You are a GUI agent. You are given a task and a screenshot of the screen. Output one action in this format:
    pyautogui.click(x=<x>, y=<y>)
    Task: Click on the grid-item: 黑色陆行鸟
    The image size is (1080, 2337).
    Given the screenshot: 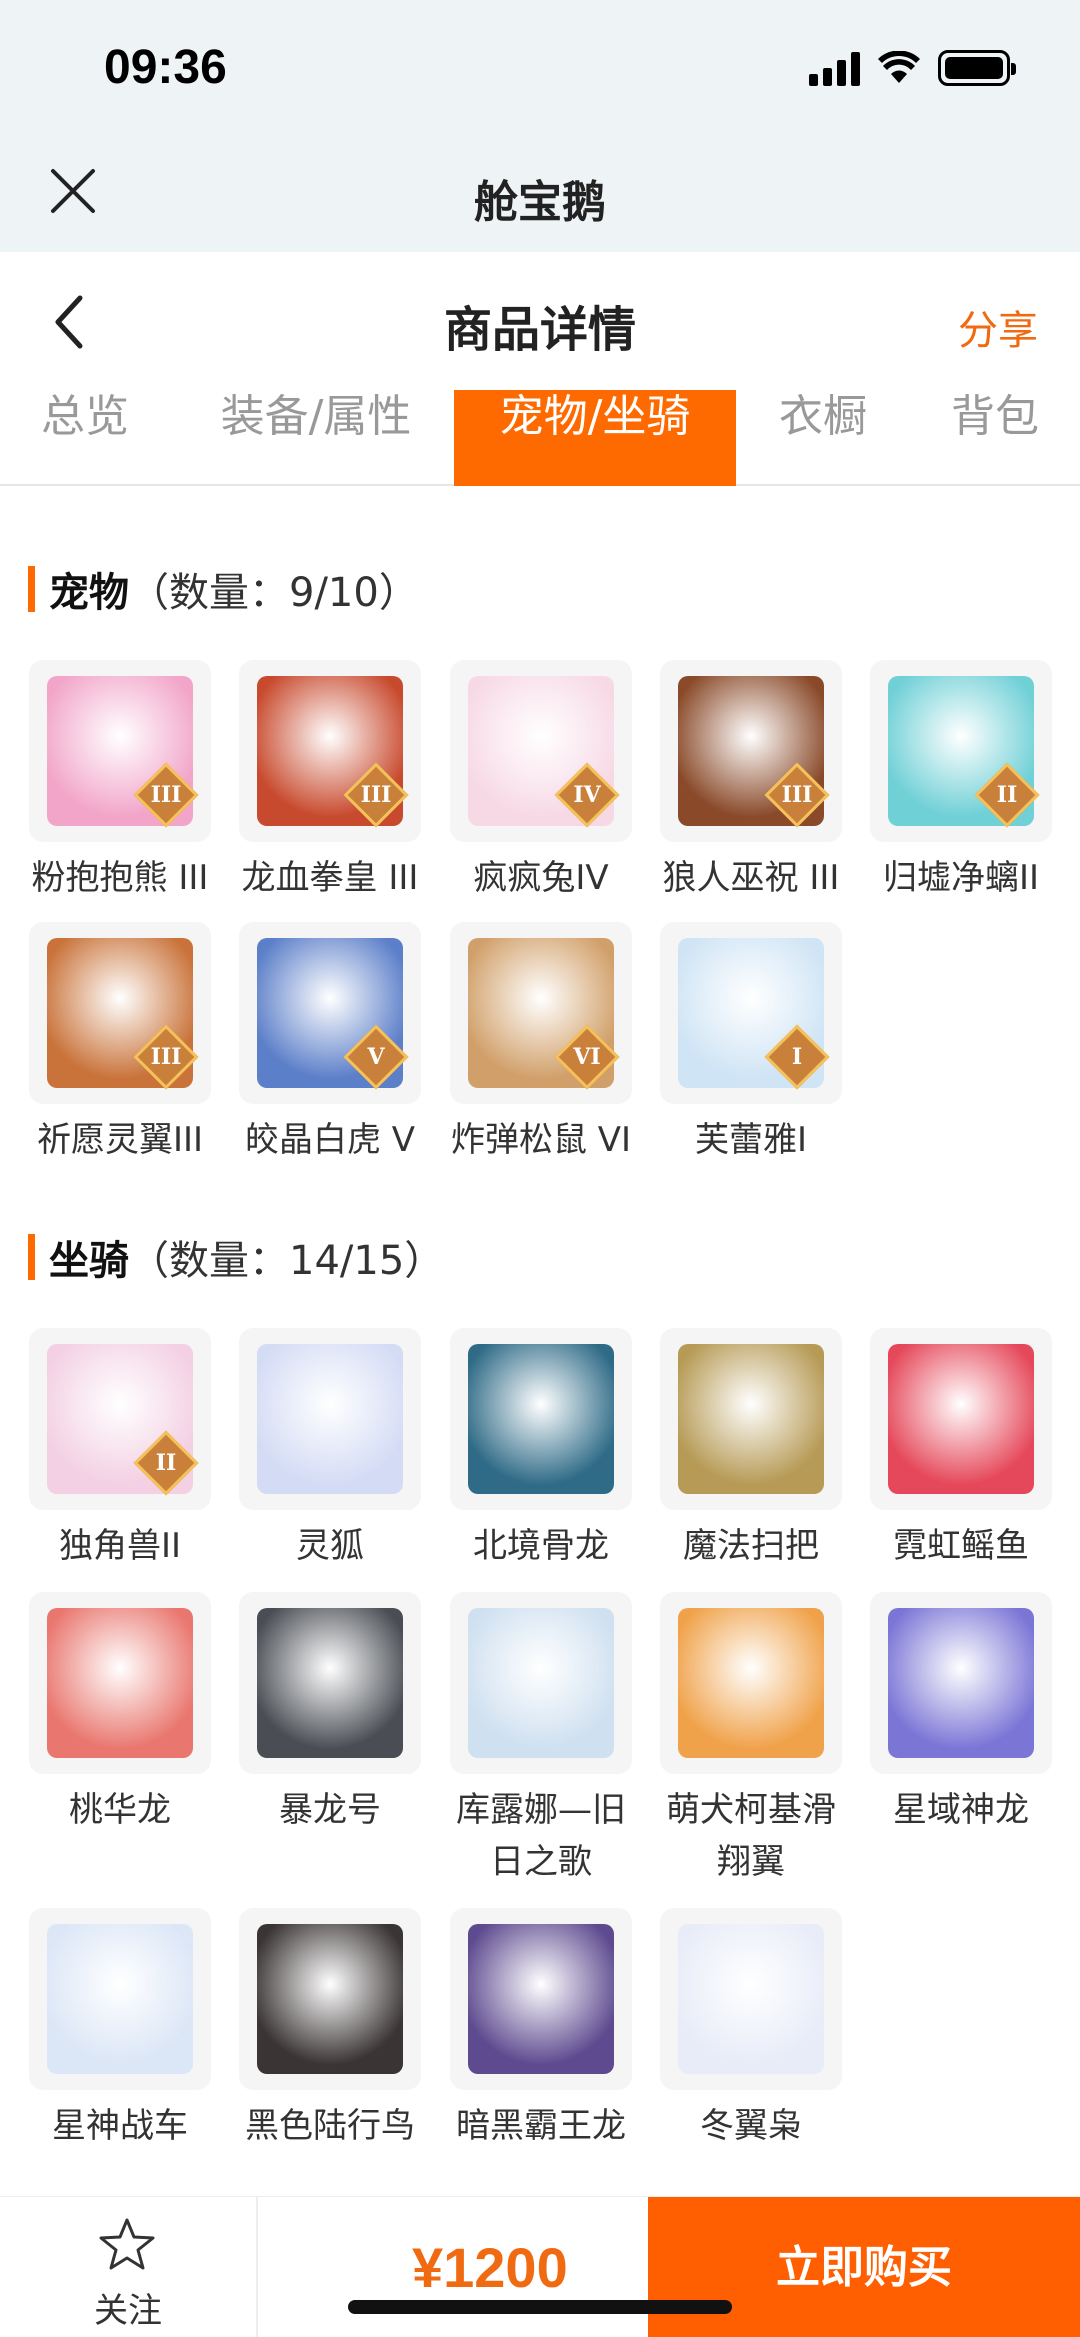 What is the action you would take?
    pyautogui.click(x=330, y=2030)
    